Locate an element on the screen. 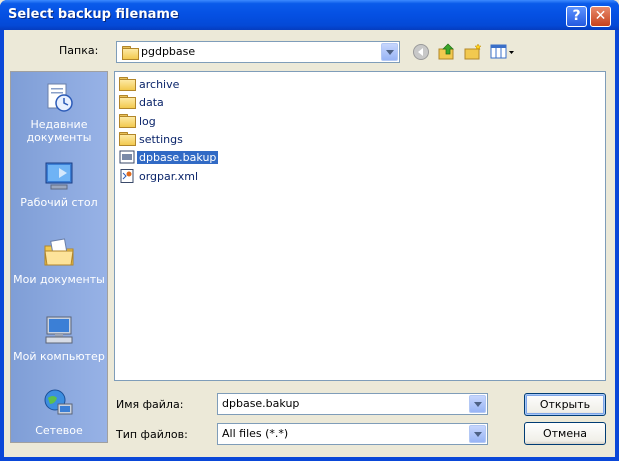 This screenshot has height=461, width=619. close-button: ✕ is located at coordinates (600, 16).